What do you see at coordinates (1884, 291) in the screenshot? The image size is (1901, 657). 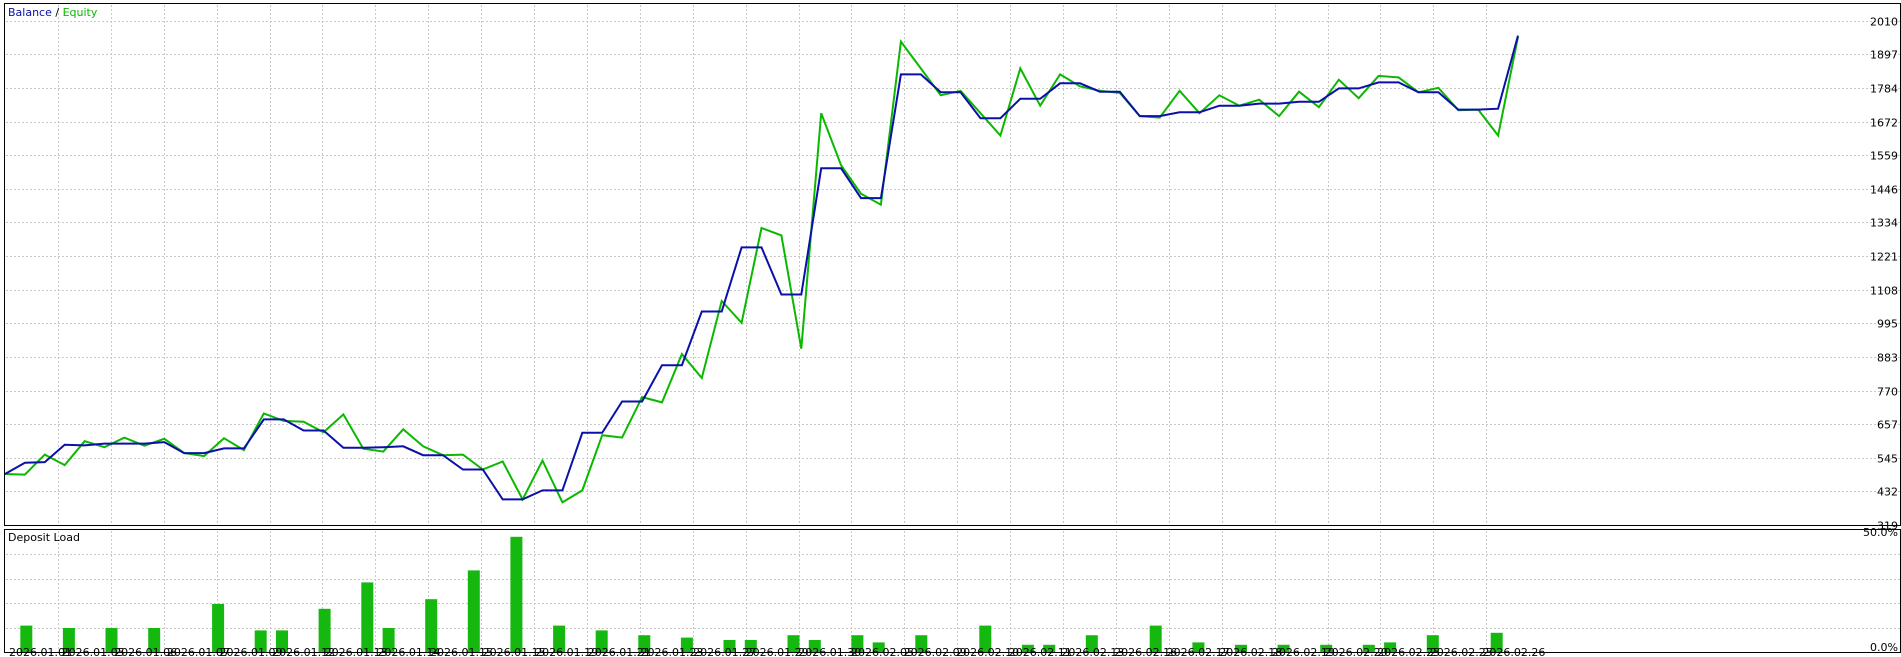 I see `y-tick-label: 1108` at bounding box center [1884, 291].